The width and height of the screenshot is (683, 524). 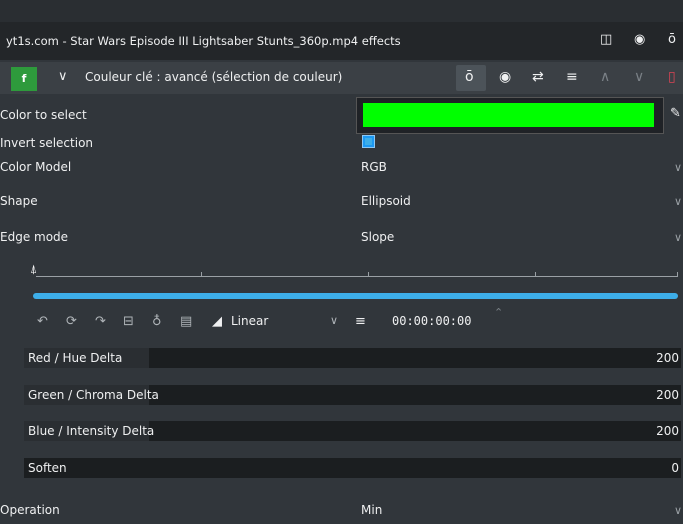 What do you see at coordinates (672, 77) in the screenshot?
I see `delete-icon: ▯` at bounding box center [672, 77].